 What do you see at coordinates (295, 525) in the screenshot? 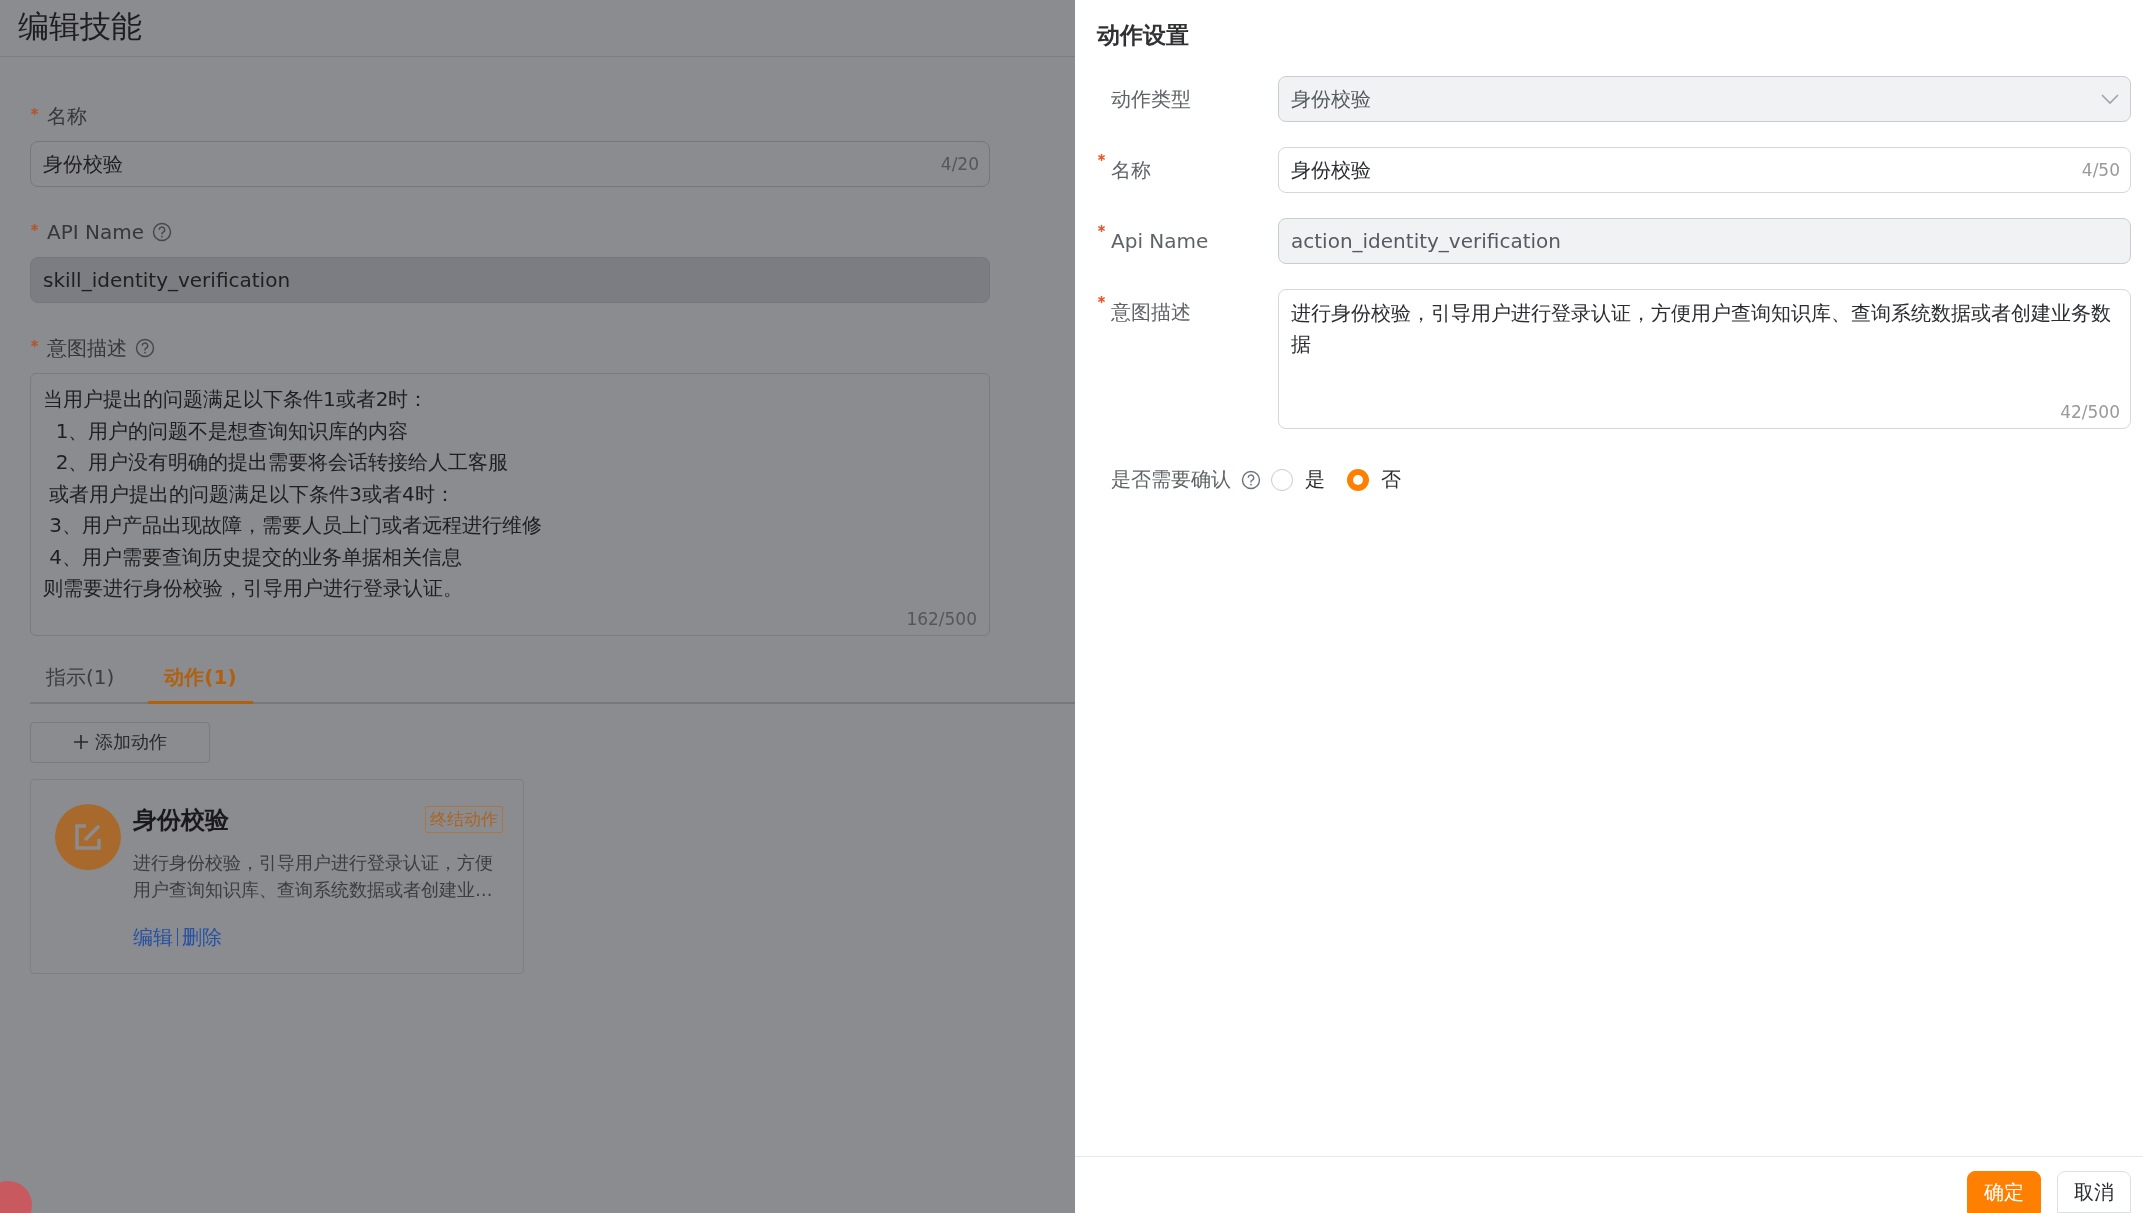
I see `text-line: 3、用户产品出现故障，需要人员上门或者远程进行维修` at bounding box center [295, 525].